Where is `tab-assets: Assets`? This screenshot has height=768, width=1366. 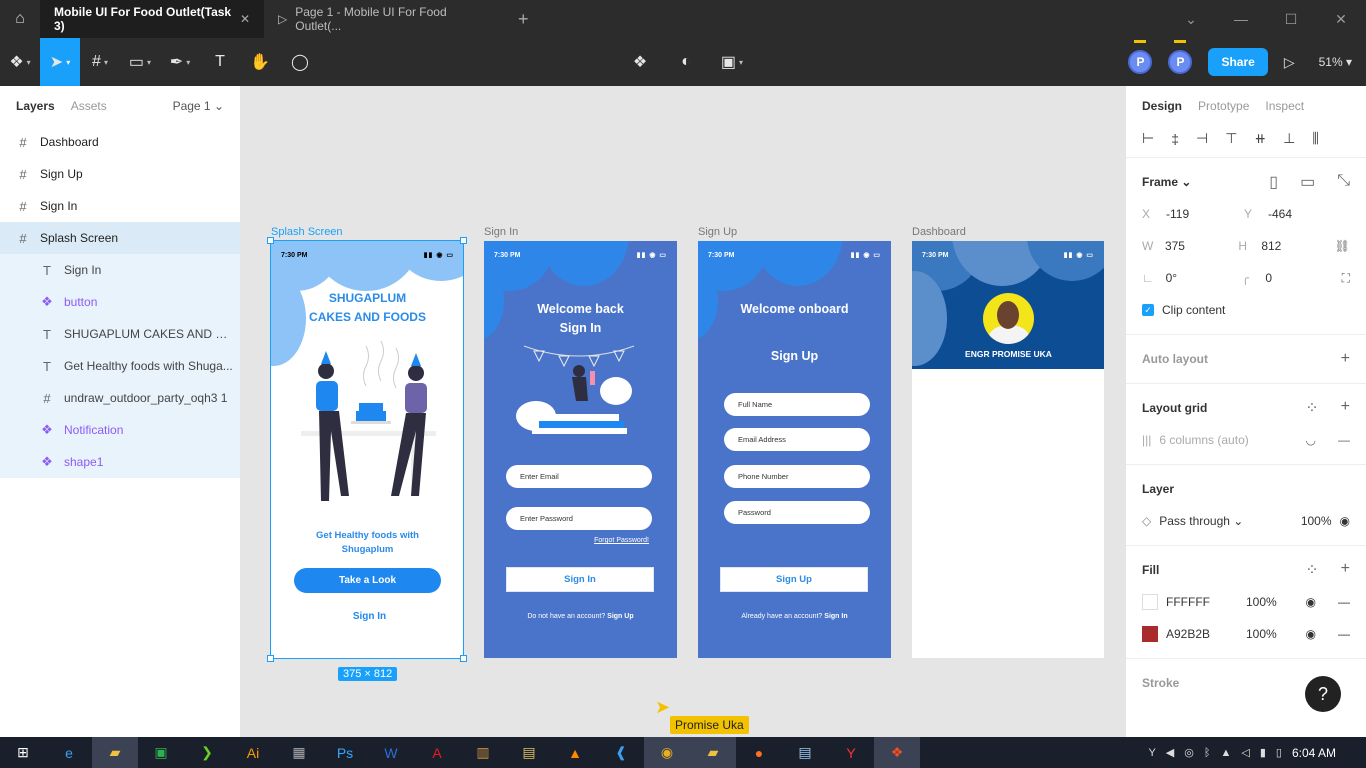 tab-assets: Assets is located at coordinates (89, 106).